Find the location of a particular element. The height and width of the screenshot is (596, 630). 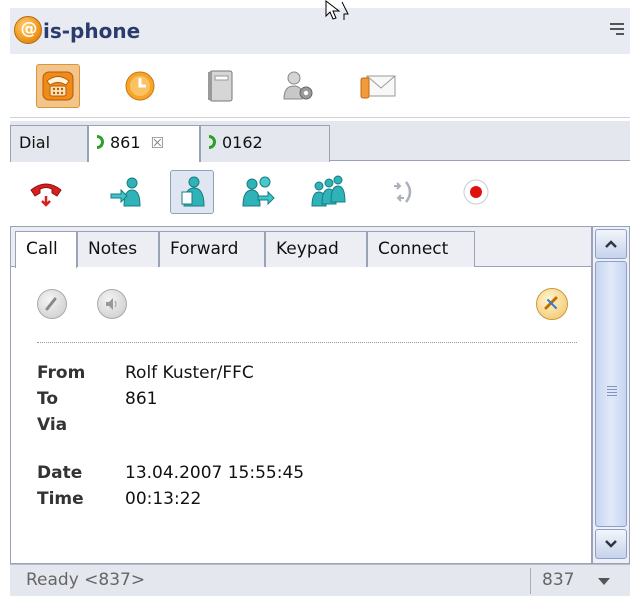

logo-glyph: @ is located at coordinates (29, 29).